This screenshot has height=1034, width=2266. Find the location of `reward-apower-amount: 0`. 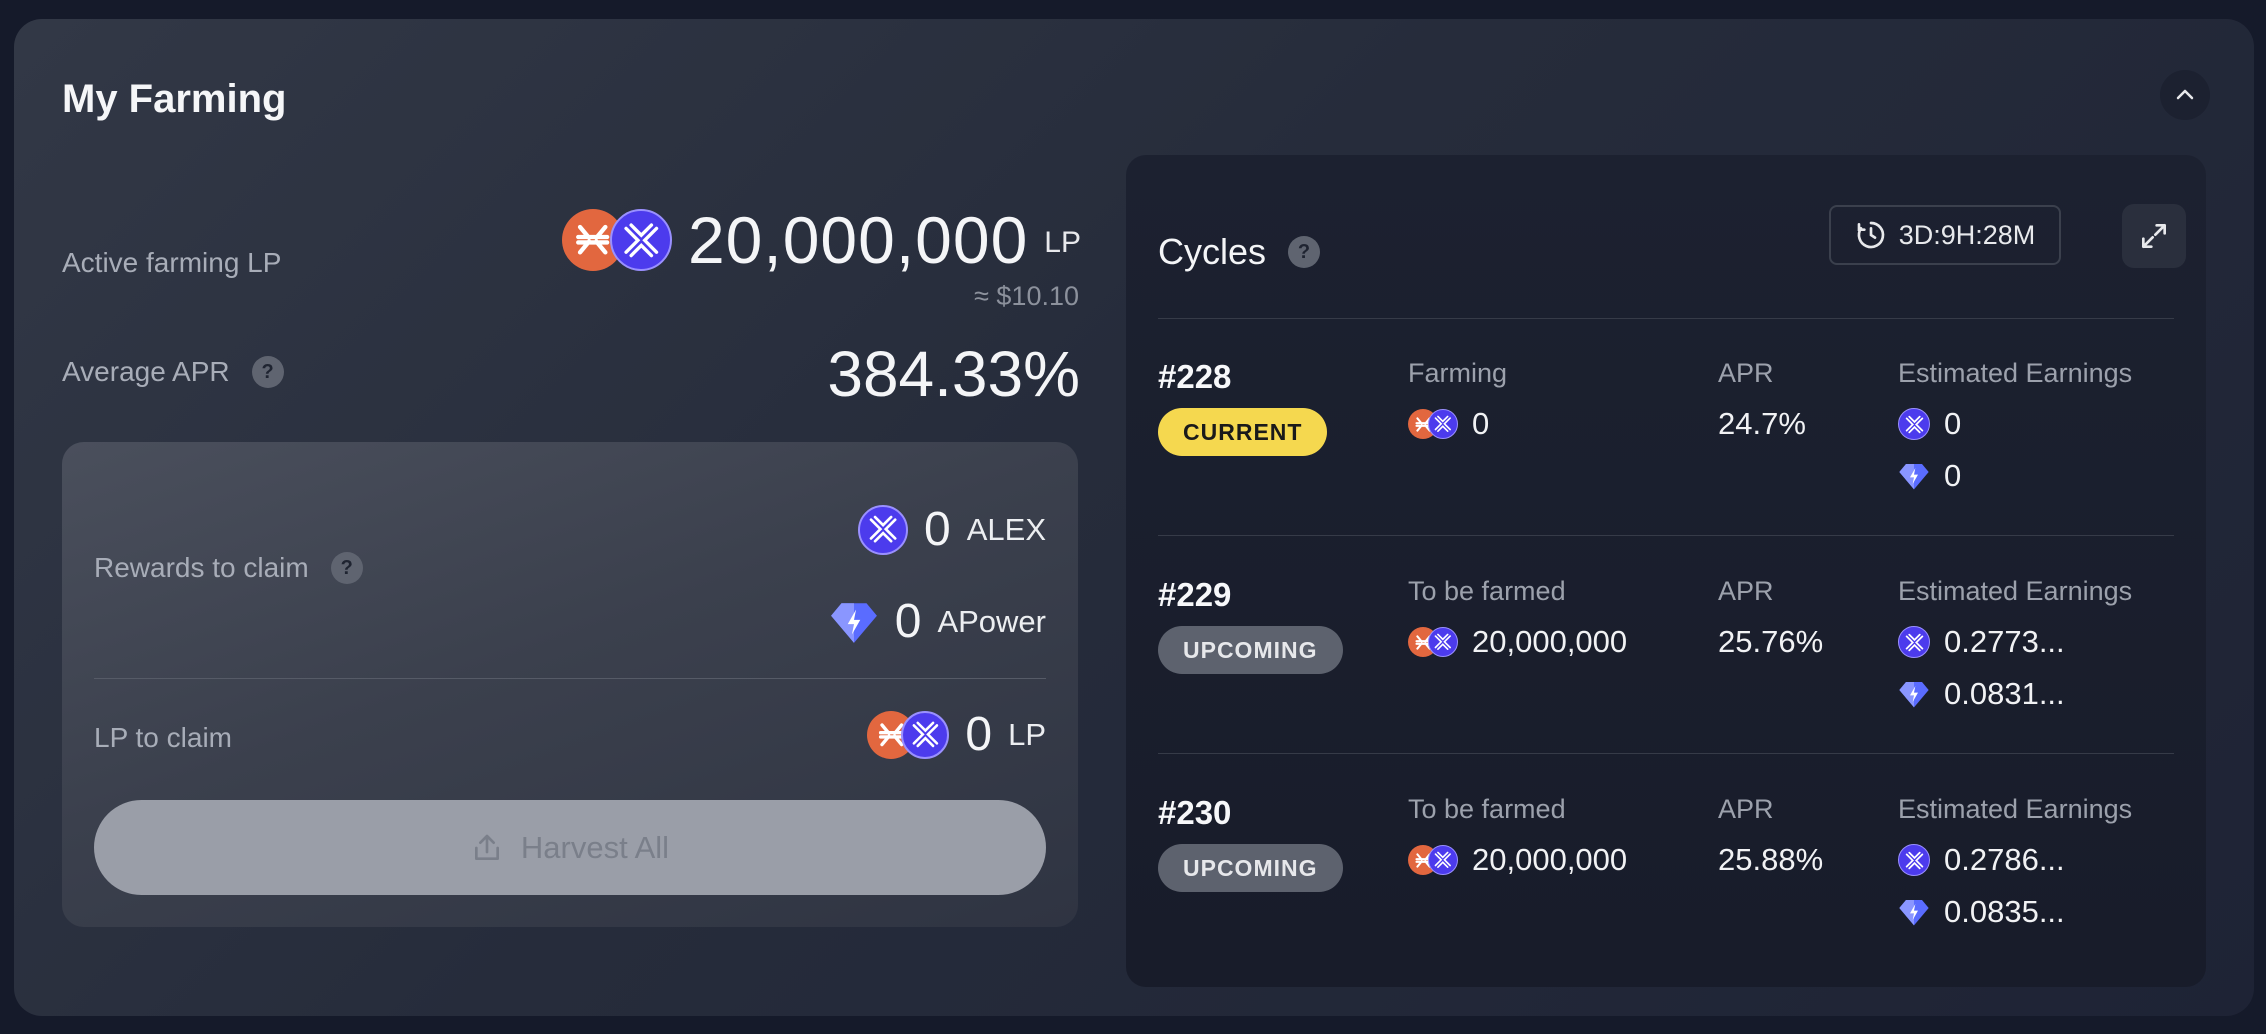

reward-apower-amount: 0 is located at coordinates (908, 621).